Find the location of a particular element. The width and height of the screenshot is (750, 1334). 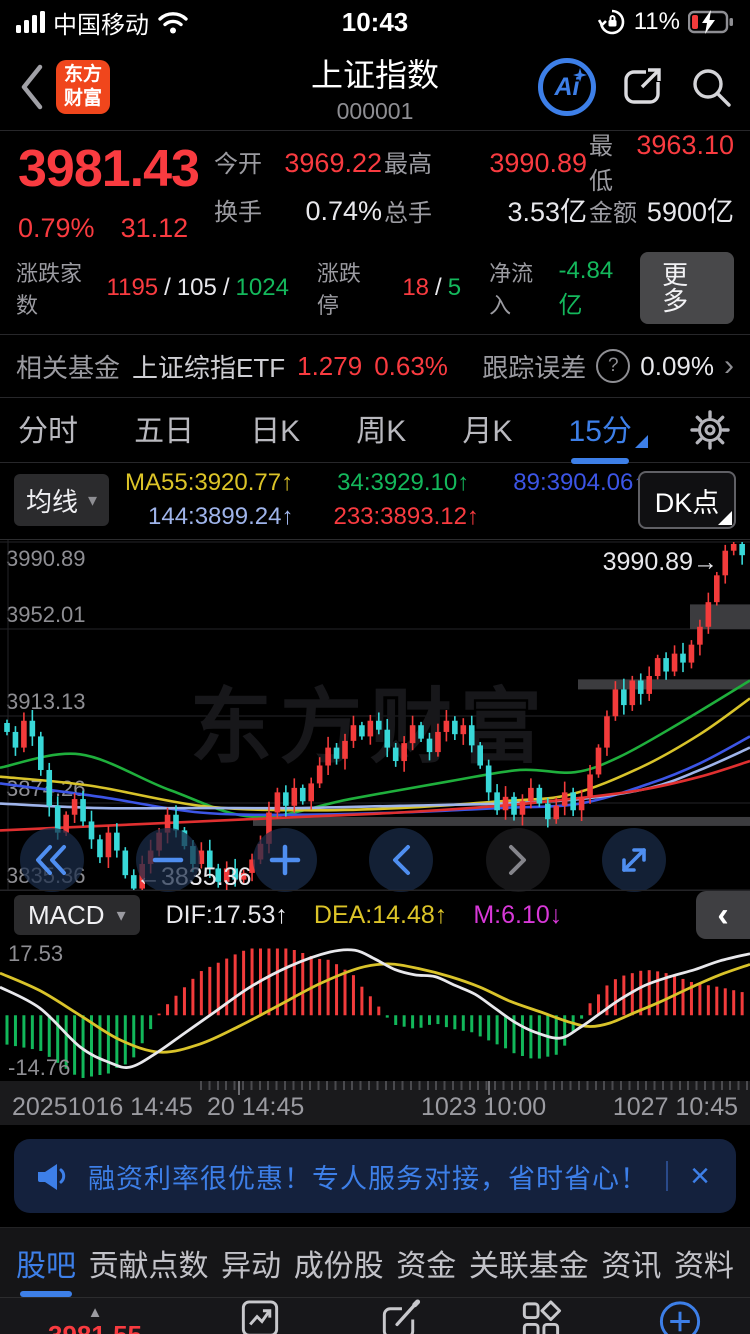

section-tab-bar: 股吧 贡献点数 异动 成份股 资金 关联基金 资讯 资料 is located at coordinates (375, 1262).